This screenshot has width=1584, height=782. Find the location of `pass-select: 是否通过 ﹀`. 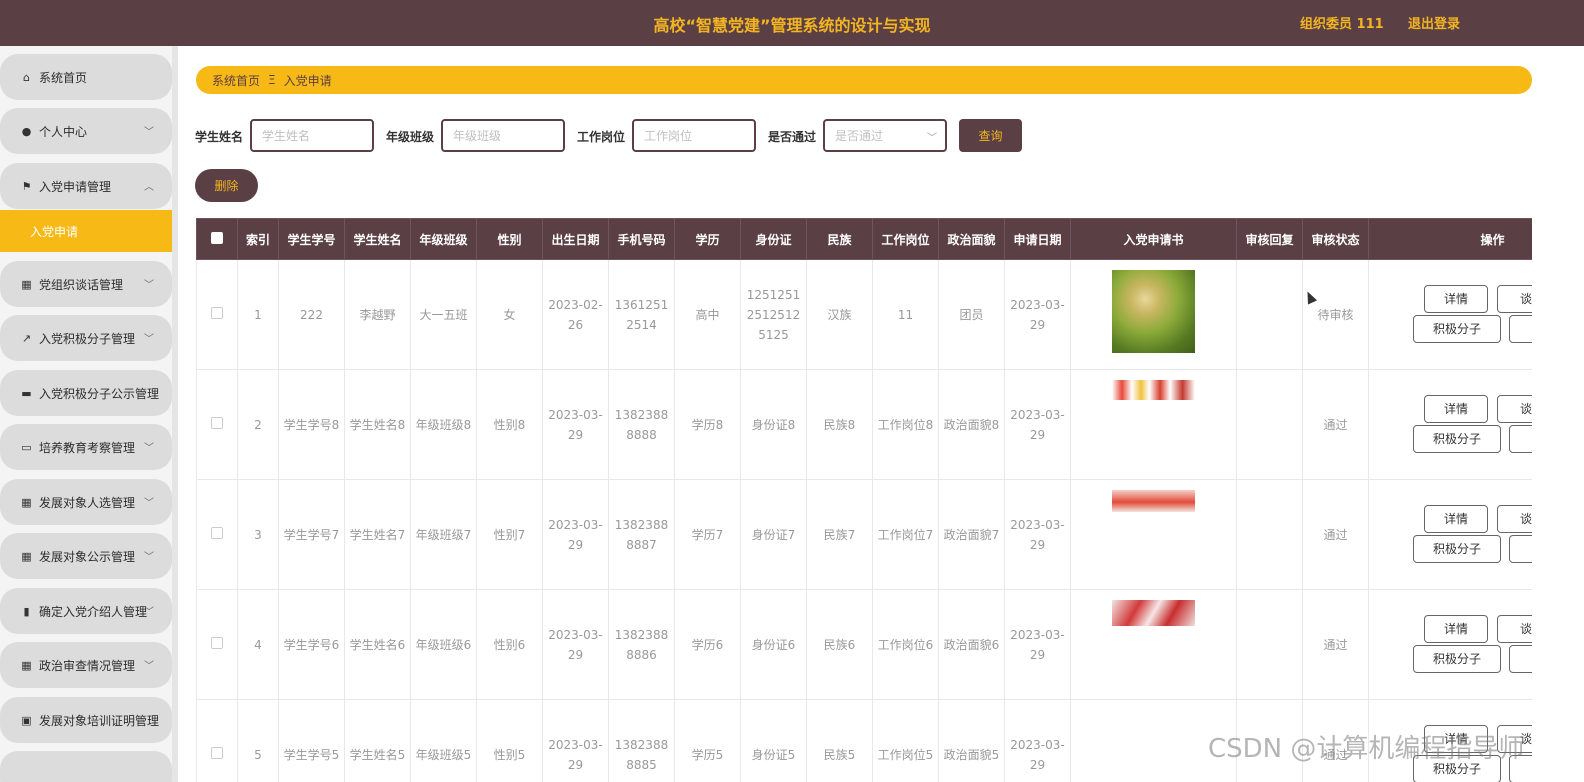

pass-select: 是否通过 ﹀ is located at coordinates (885, 135).